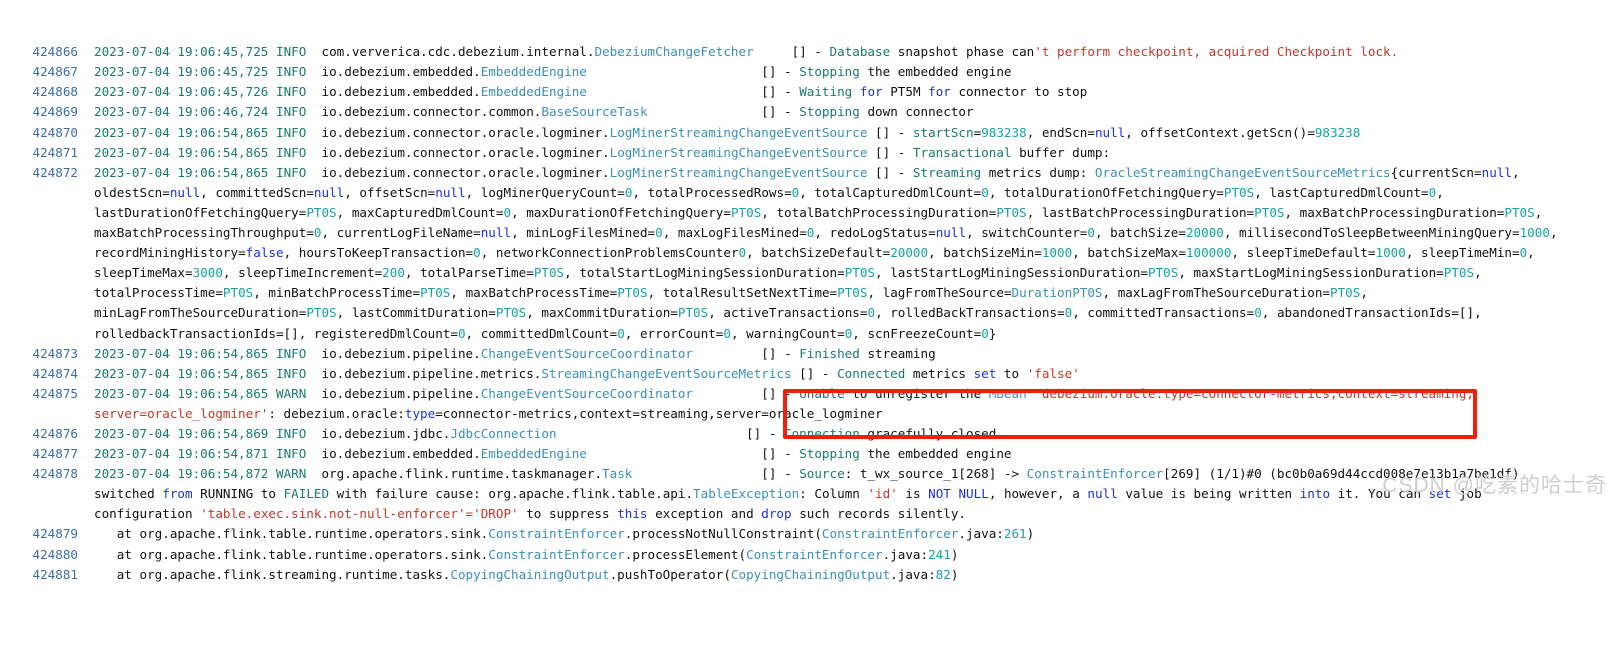 This screenshot has height=645, width=1621. I want to click on log-token: startScn, so click(943, 132).